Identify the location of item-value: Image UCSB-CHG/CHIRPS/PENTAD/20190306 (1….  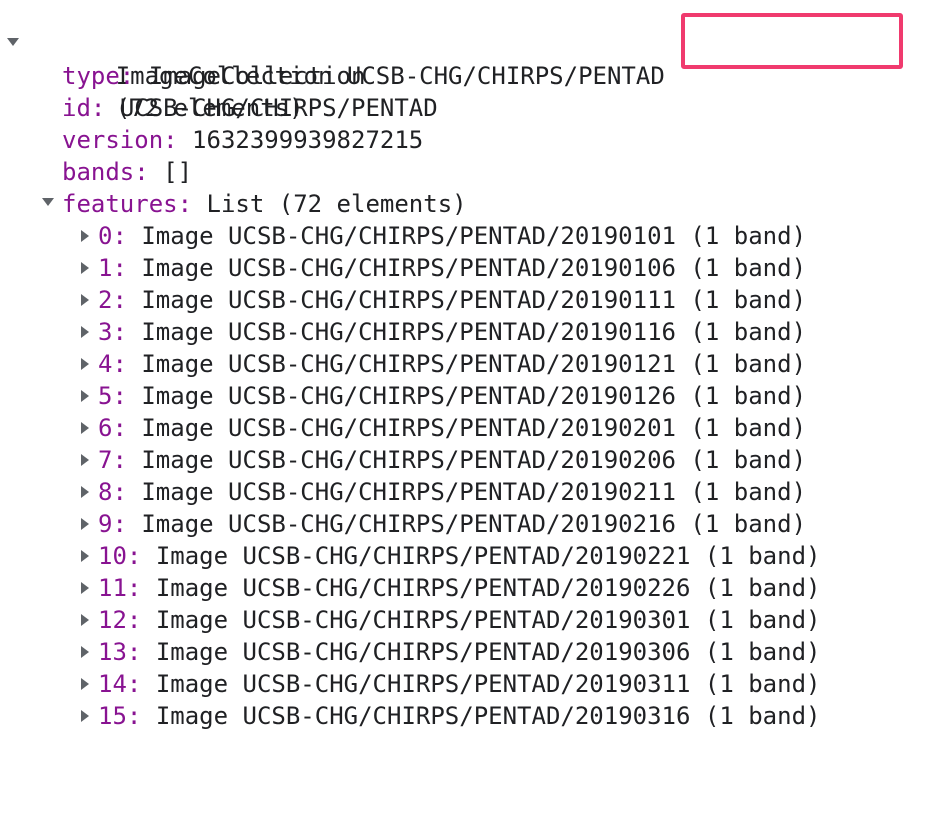
(488, 652).